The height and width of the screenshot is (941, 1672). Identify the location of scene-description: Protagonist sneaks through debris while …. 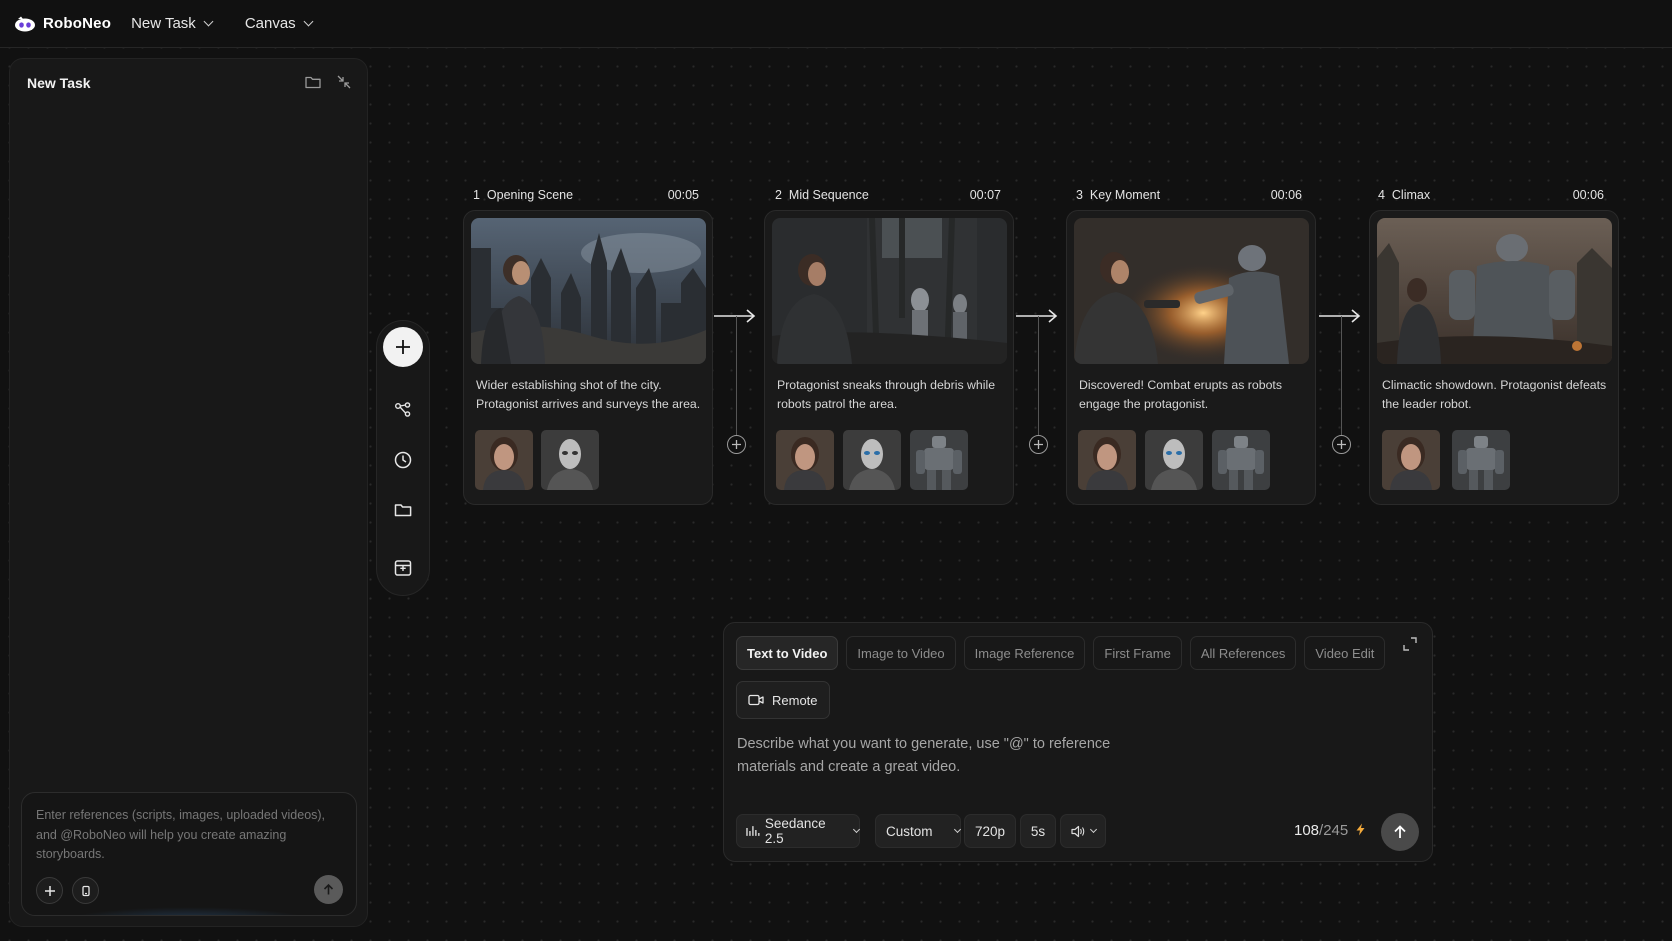
(886, 394).